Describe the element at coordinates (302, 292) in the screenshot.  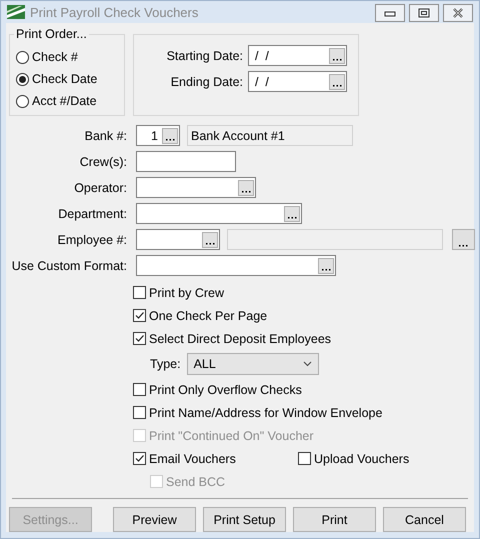
I see `checkbox: Print by Crew` at that location.